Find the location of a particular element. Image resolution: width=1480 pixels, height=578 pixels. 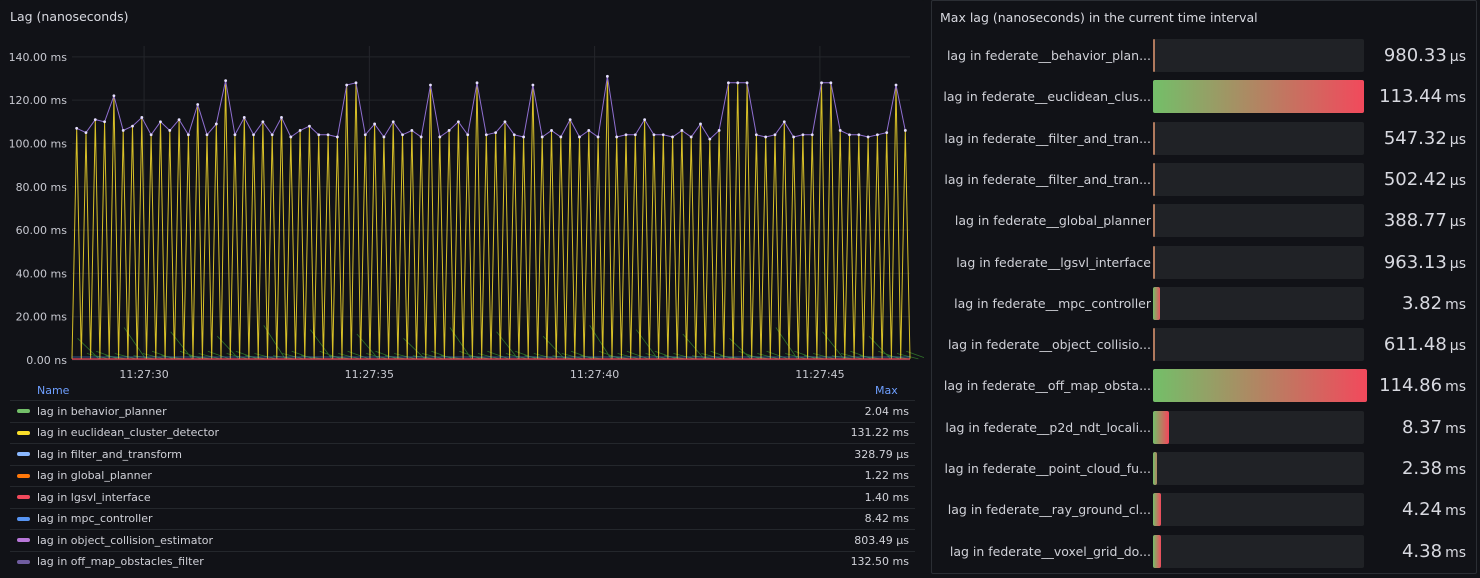

y-tick-label: 40.00 ms is located at coordinates (42, 273).